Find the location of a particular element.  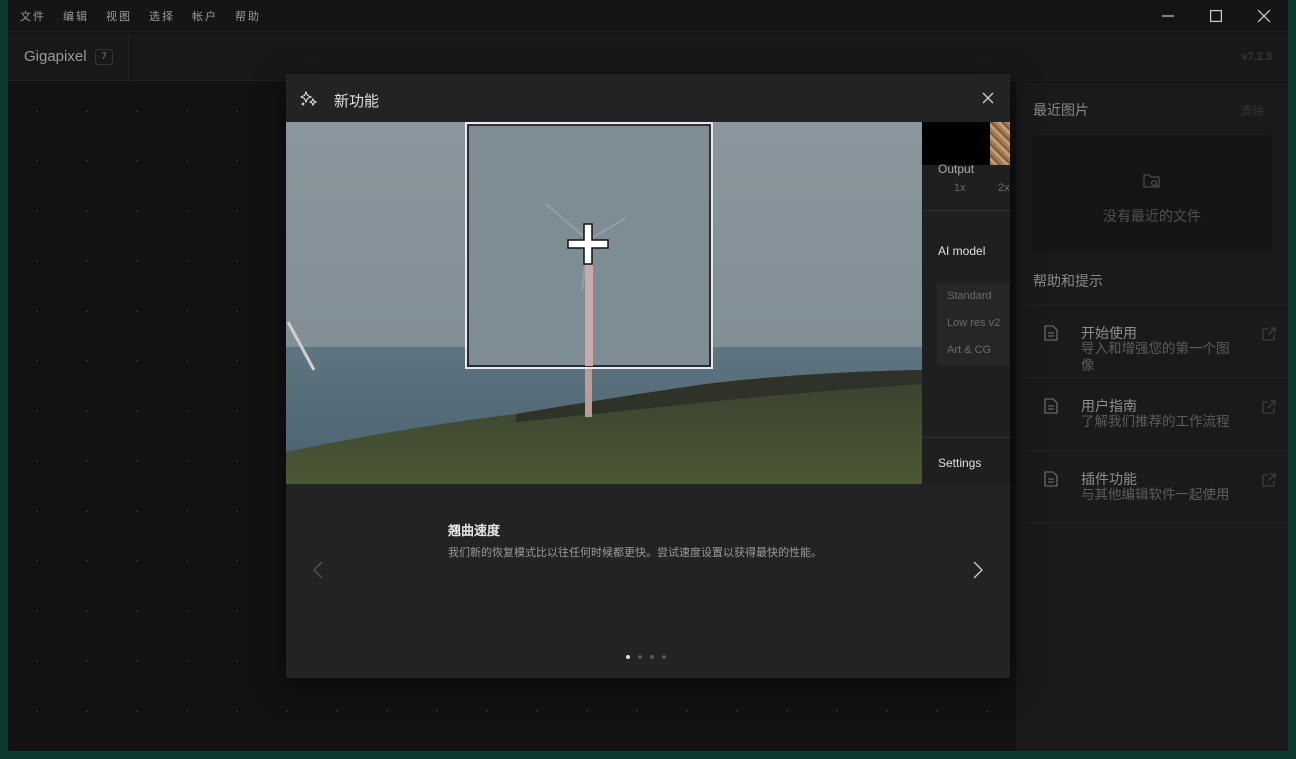

minimize-button is located at coordinates (1168, 16).